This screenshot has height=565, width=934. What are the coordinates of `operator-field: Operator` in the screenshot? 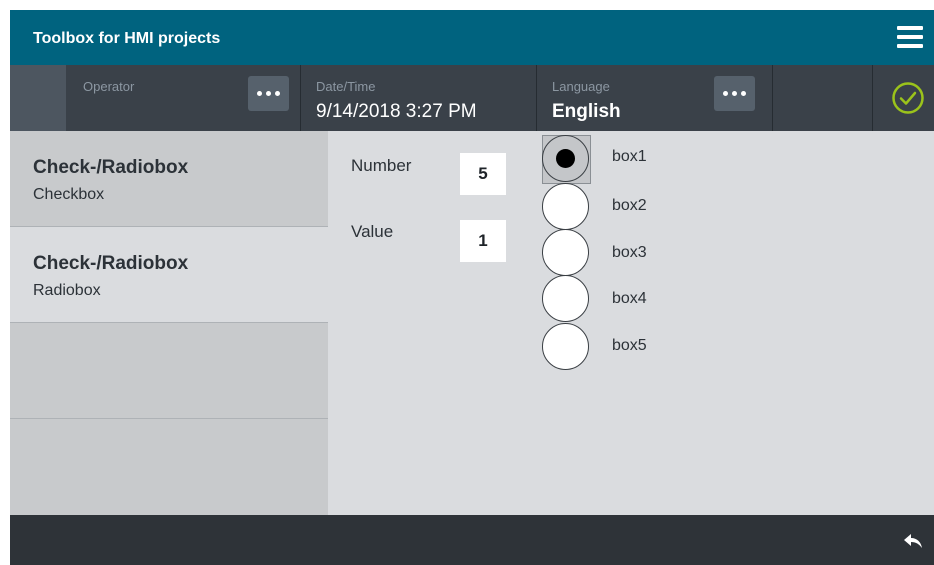 It's located at (183, 98).